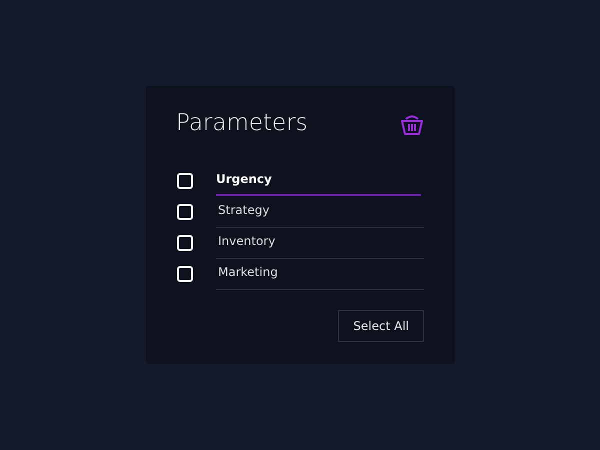  What do you see at coordinates (318, 180) in the screenshot?
I see `list-item: Urgency` at bounding box center [318, 180].